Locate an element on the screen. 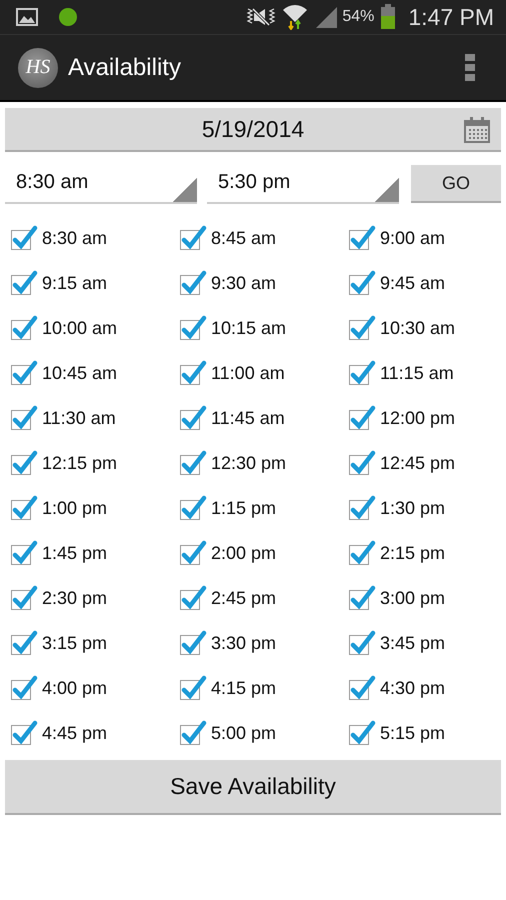 Image resolution: width=506 pixels, height=900 pixels. time-slot-label: 10:15 am is located at coordinates (248, 328).